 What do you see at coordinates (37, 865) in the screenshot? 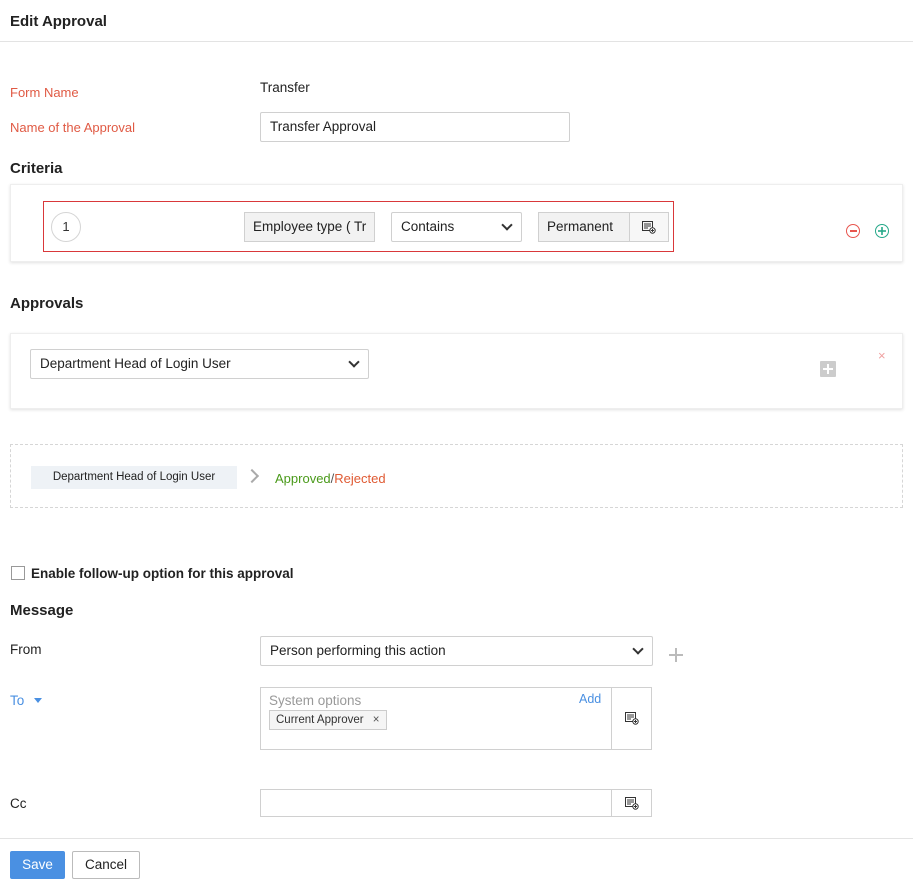
I see `save-button: Save` at bounding box center [37, 865].